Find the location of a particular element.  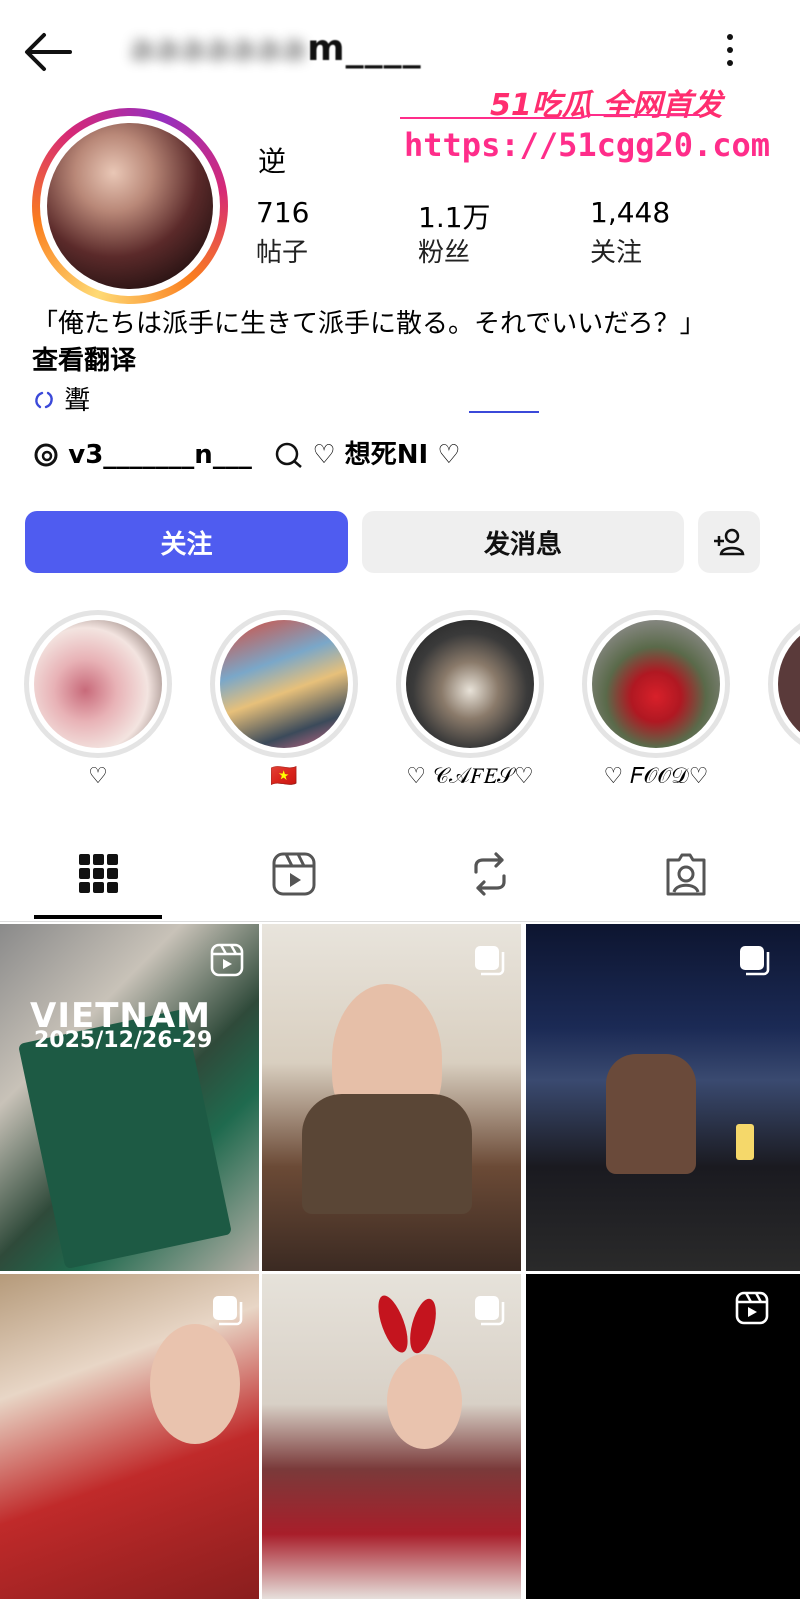

avatar is located at coordinates (130, 206).